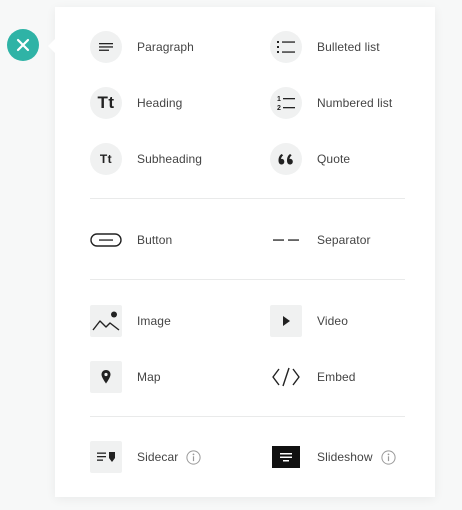  I want to click on bulleted-list-icon, so click(286, 47).